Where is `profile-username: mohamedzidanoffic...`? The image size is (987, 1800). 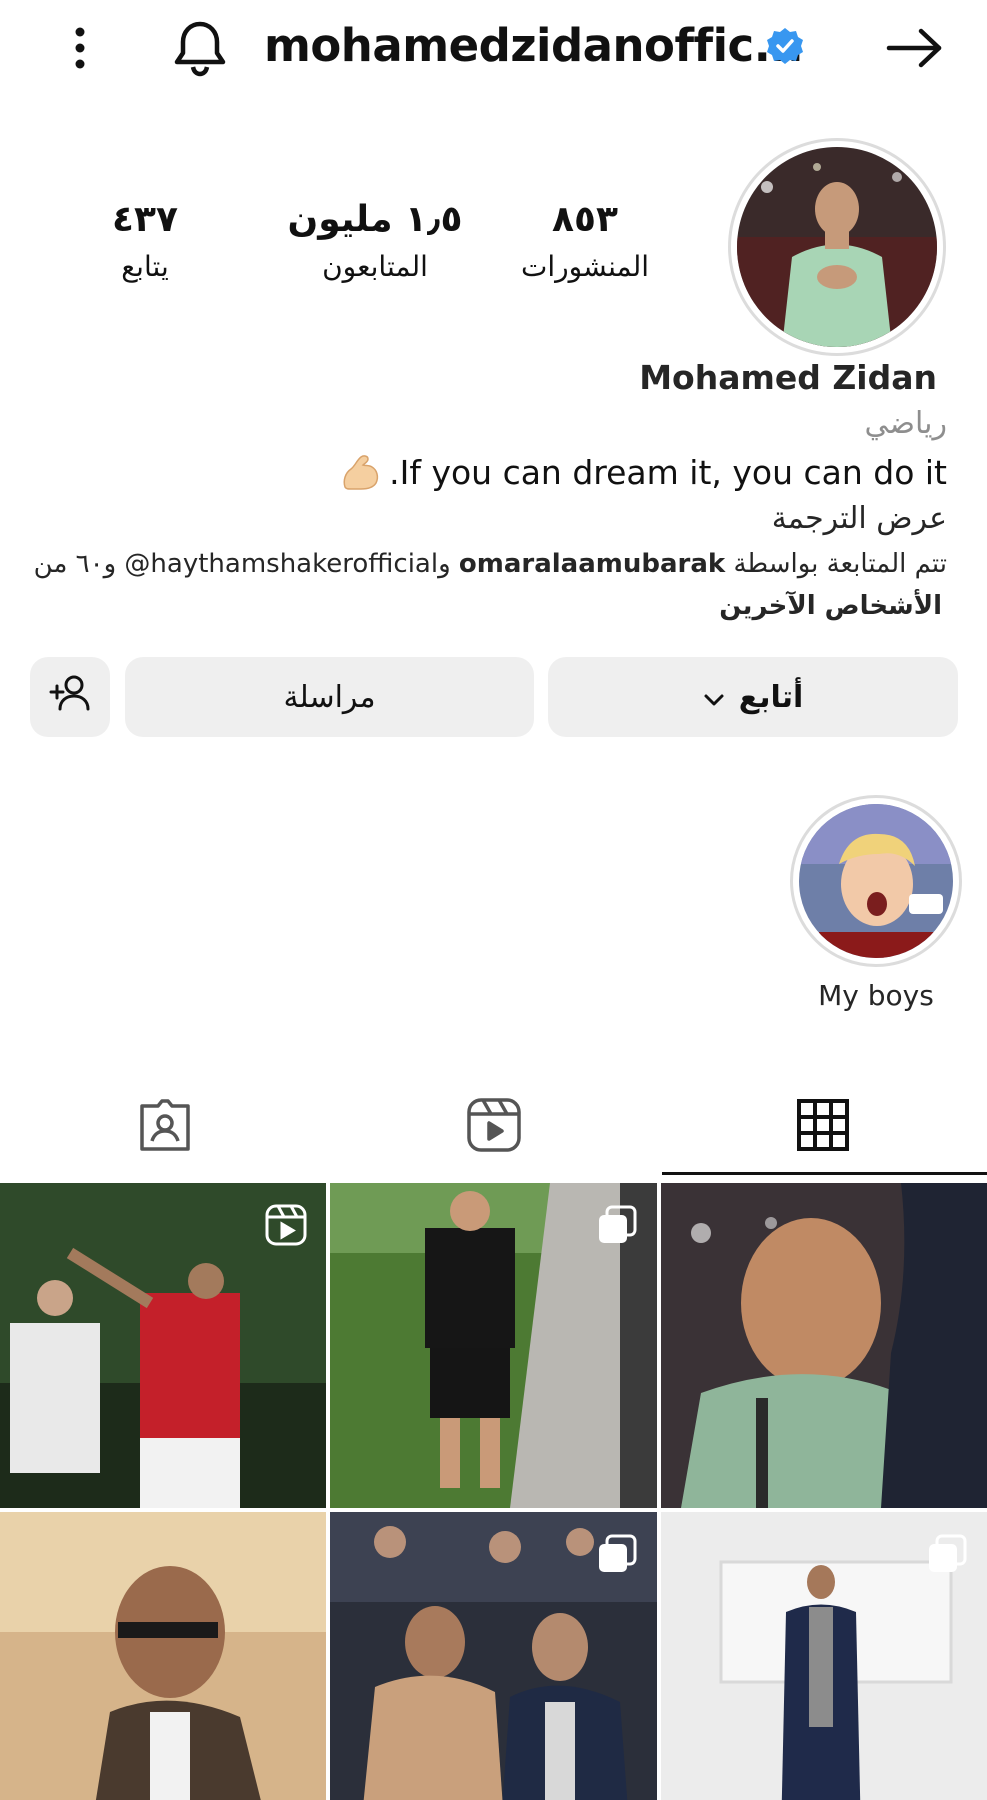 profile-username: mohamedzidanoffic... is located at coordinates (534, 45).